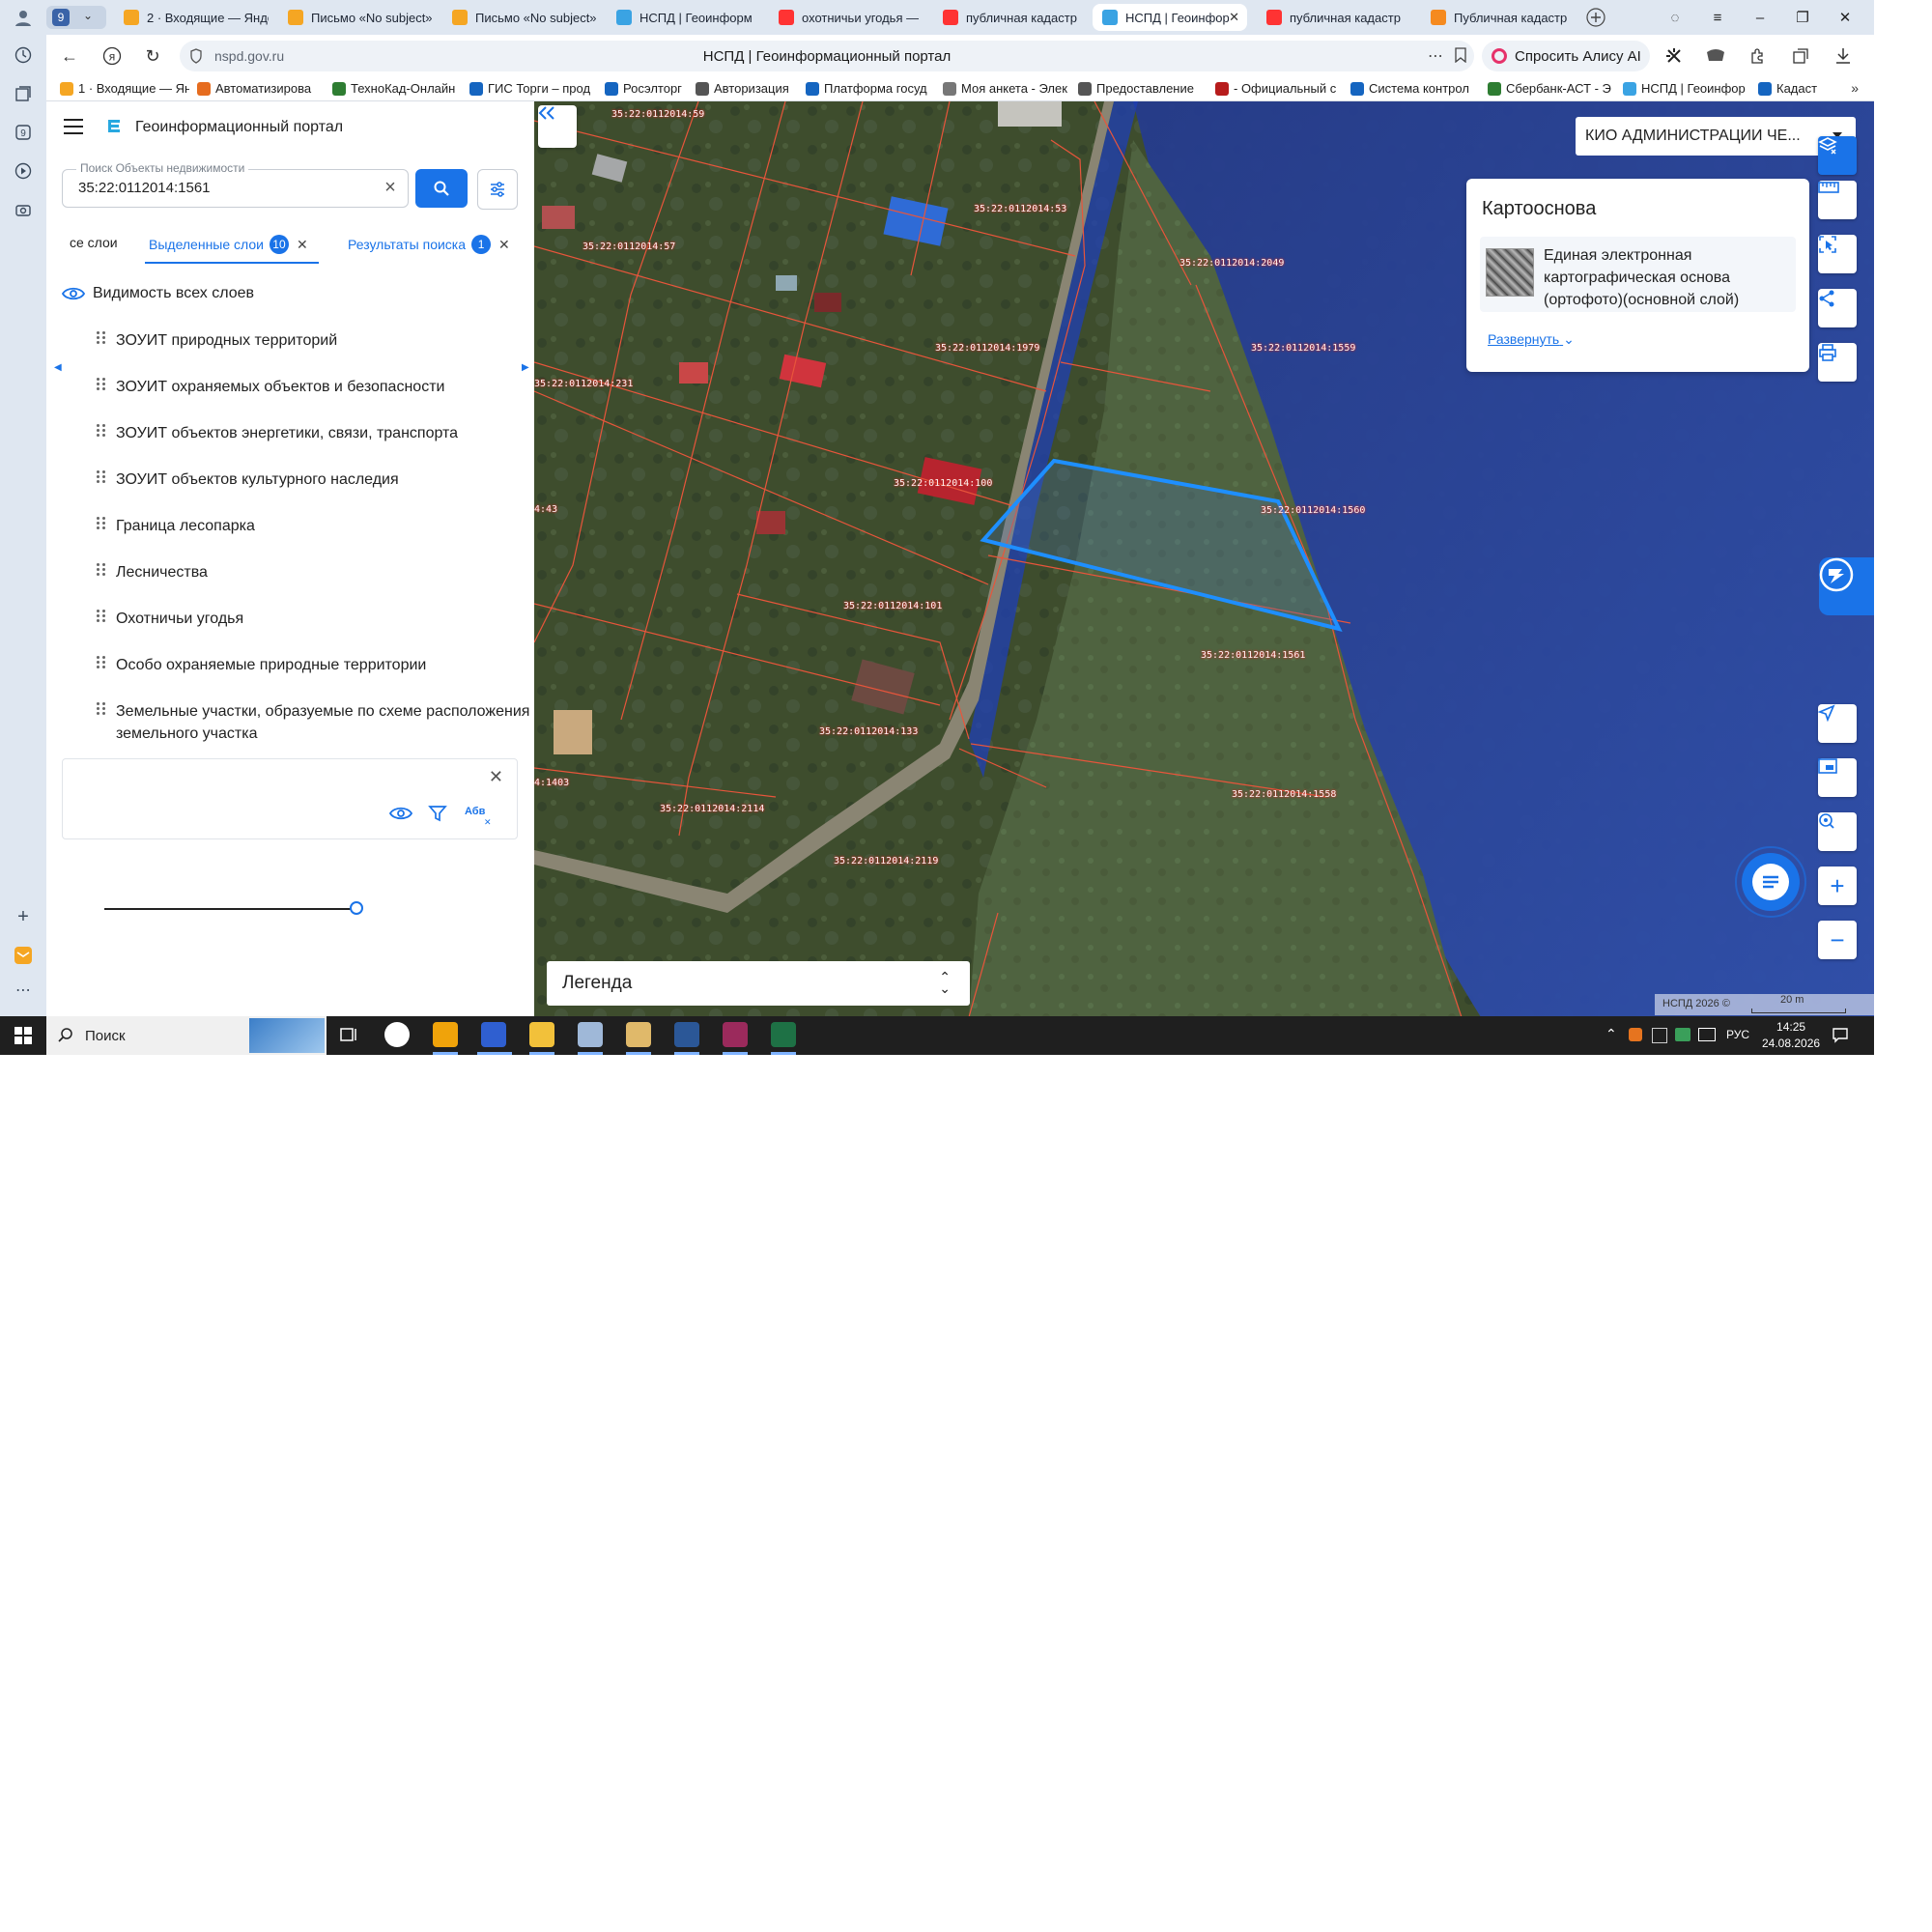 The width and height of the screenshot is (1932, 1932). Describe the element at coordinates (1840, 1038) in the screenshot. I see `notifications-icon` at that location.